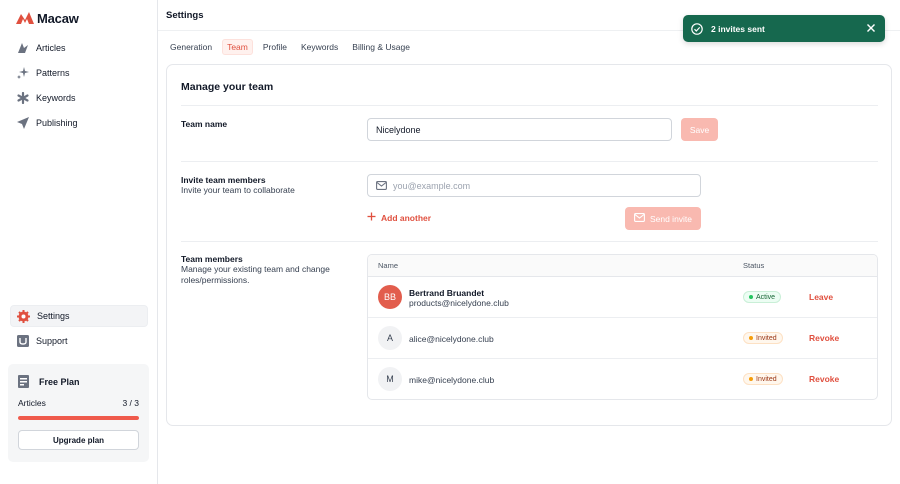  What do you see at coordinates (697, 28) in the screenshot?
I see `check-circle-icon` at bounding box center [697, 28].